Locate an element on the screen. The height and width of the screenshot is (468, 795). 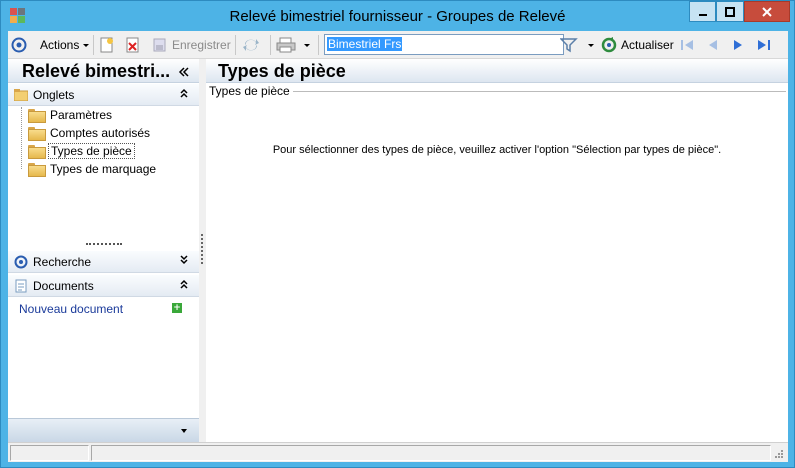
panel-splitter is located at coordinates (202, 250).